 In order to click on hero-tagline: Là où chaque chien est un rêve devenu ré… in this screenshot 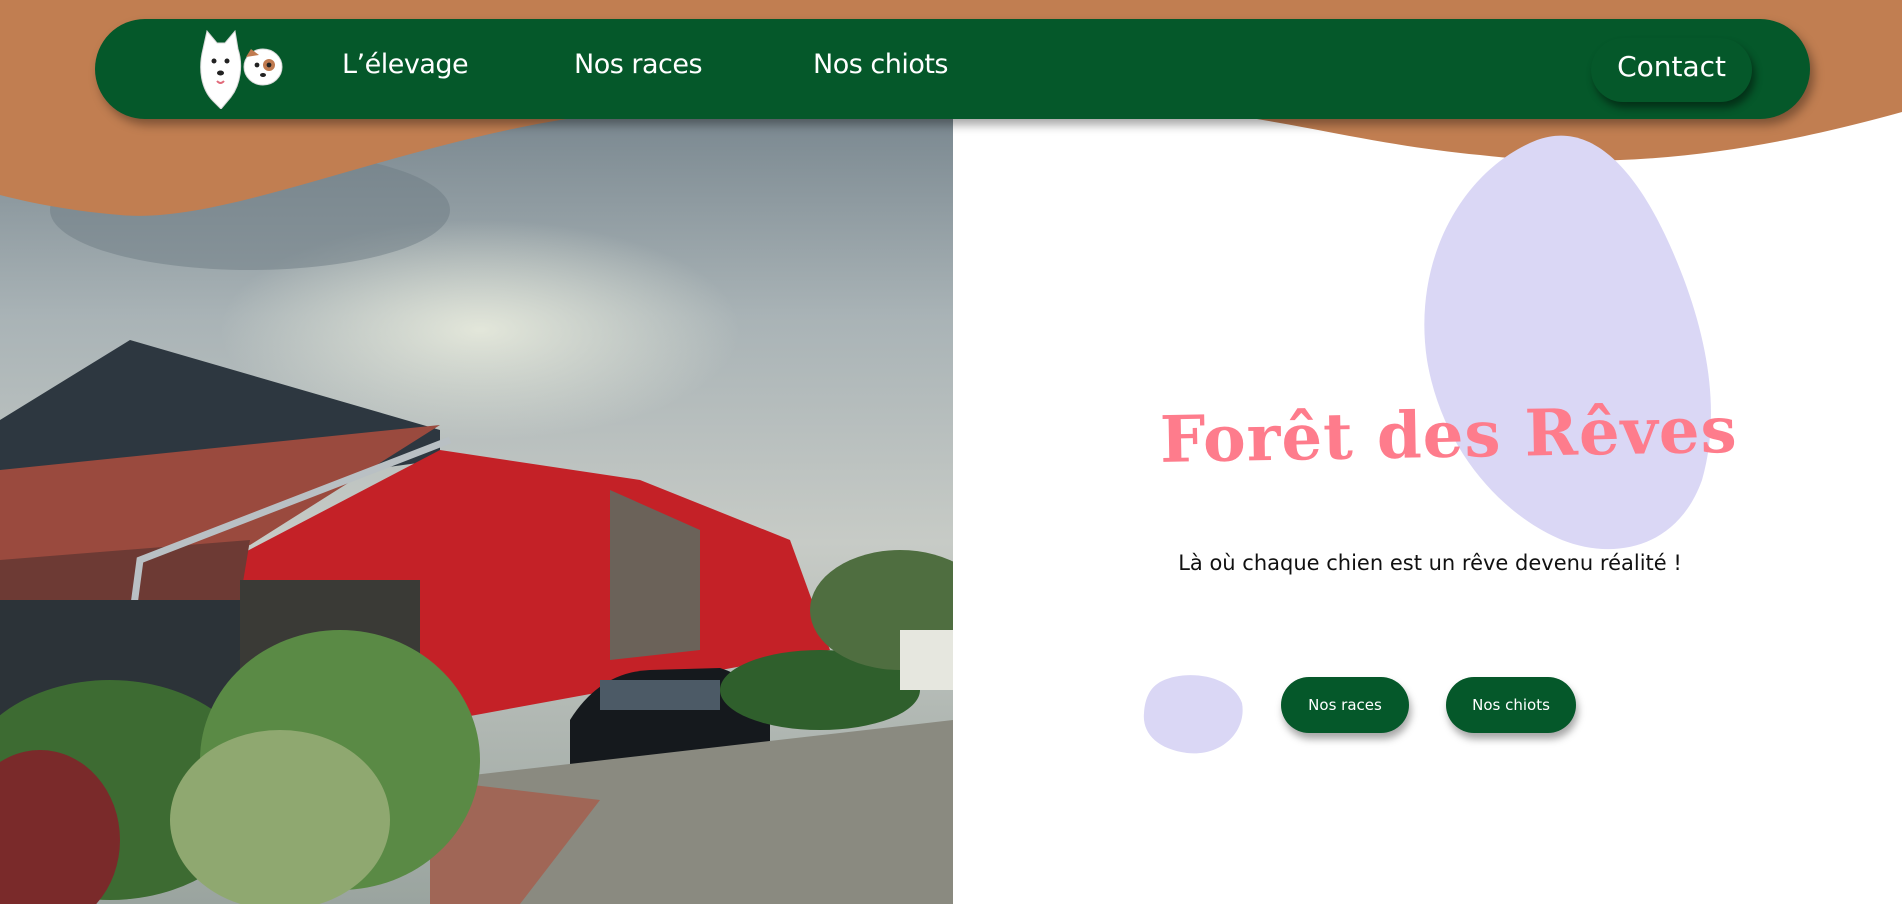, I will do `click(1430, 563)`.